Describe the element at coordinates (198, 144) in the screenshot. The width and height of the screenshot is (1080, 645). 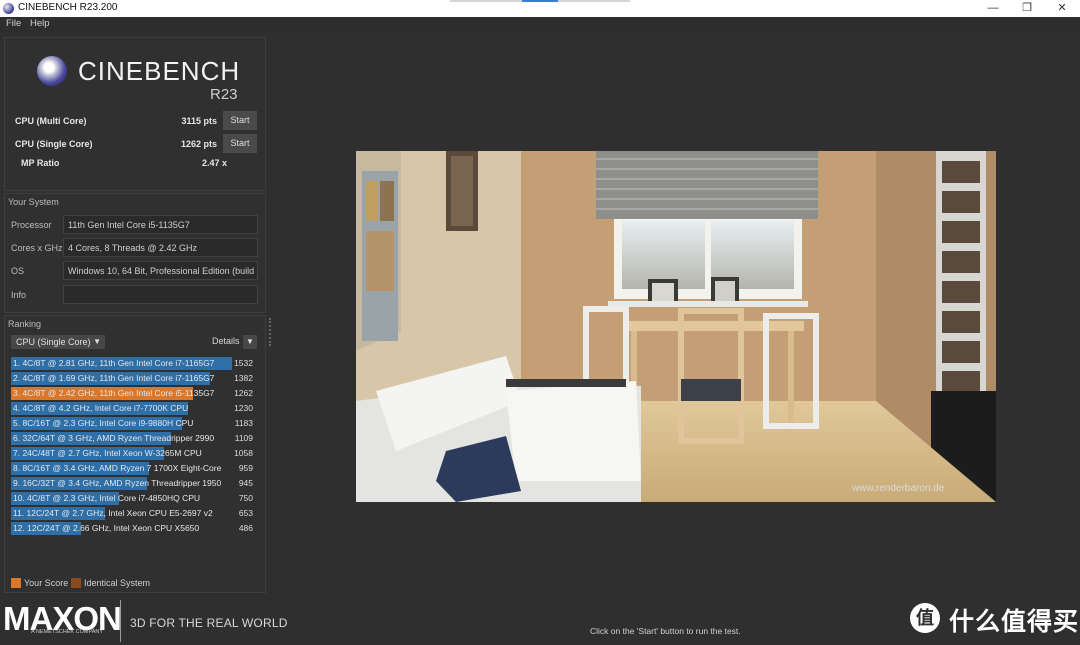
I see `single-core-score: 1262 pts` at that location.